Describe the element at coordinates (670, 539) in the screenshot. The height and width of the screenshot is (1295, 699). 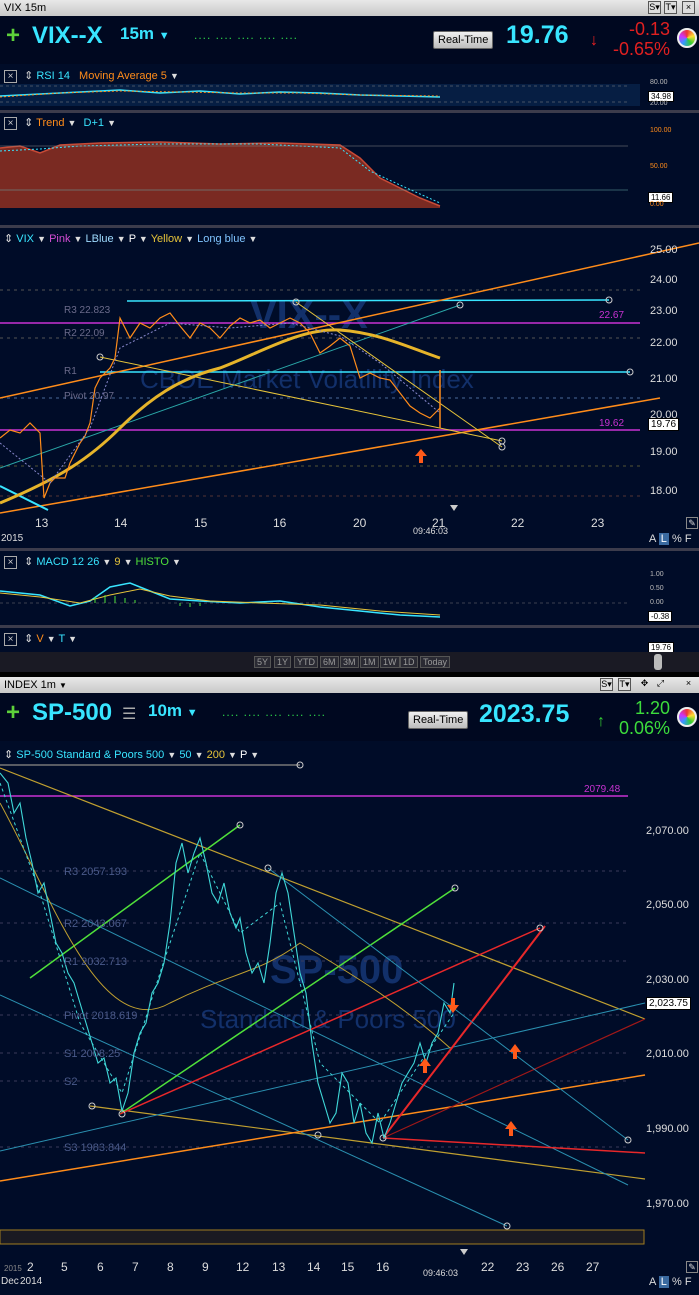
I see `vix-footer-buttons: A L % F` at that location.